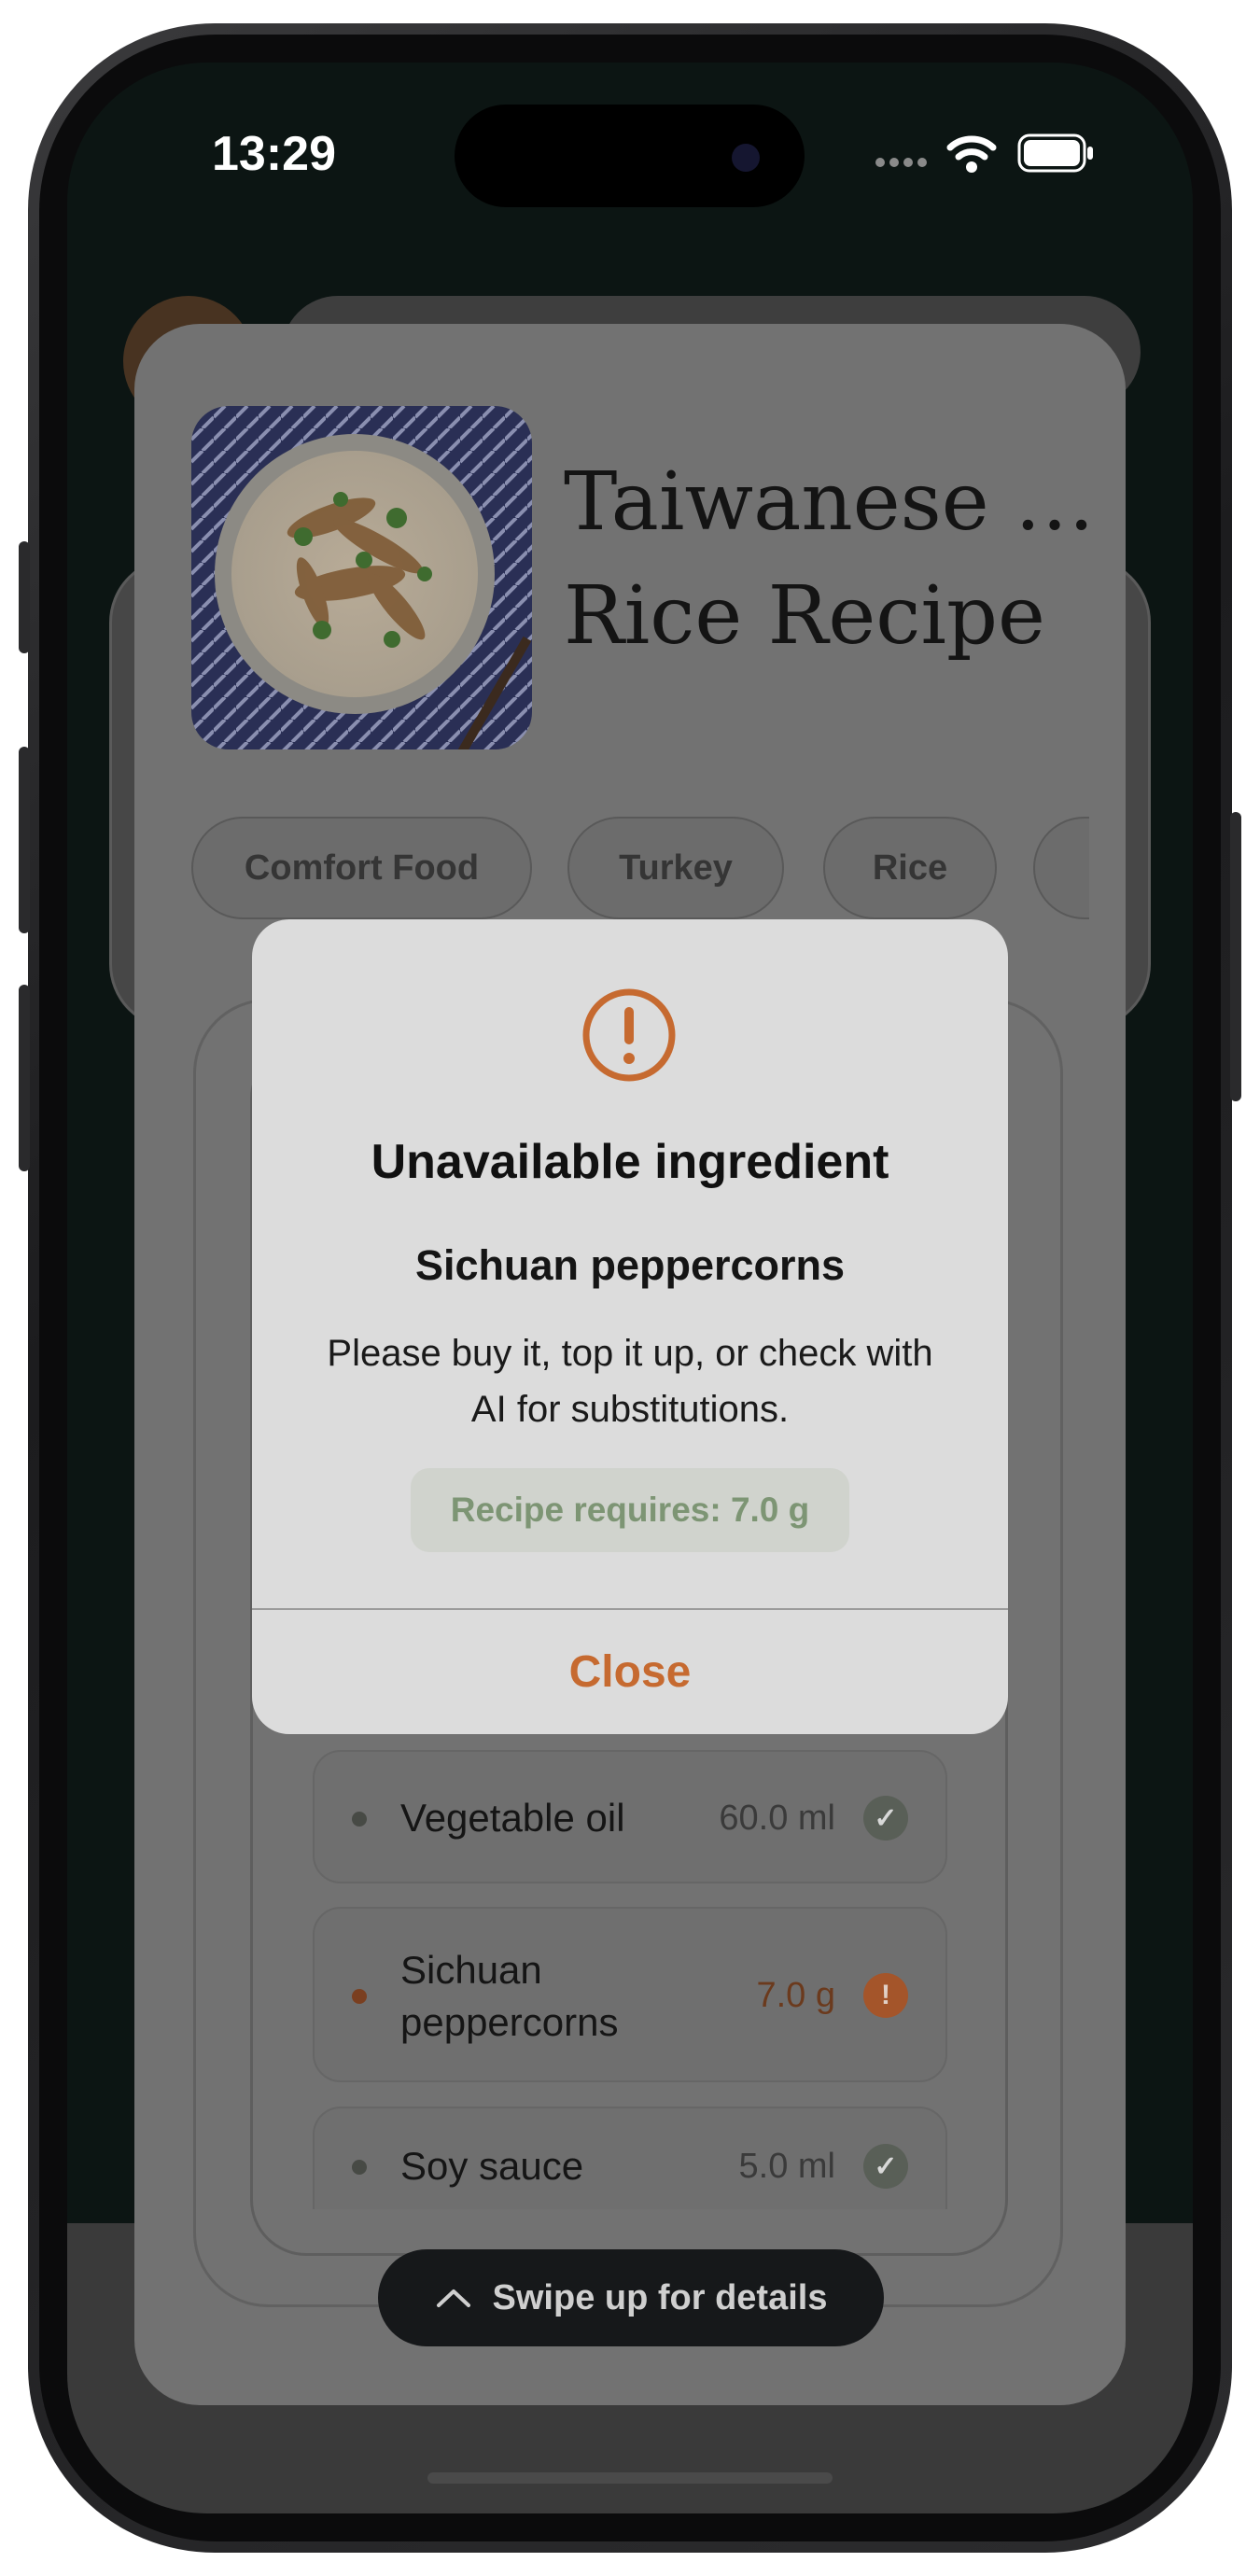 The image size is (1260, 2576). I want to click on dialog-ingredient-name: Sichuan peppercorns, so click(630, 1265).